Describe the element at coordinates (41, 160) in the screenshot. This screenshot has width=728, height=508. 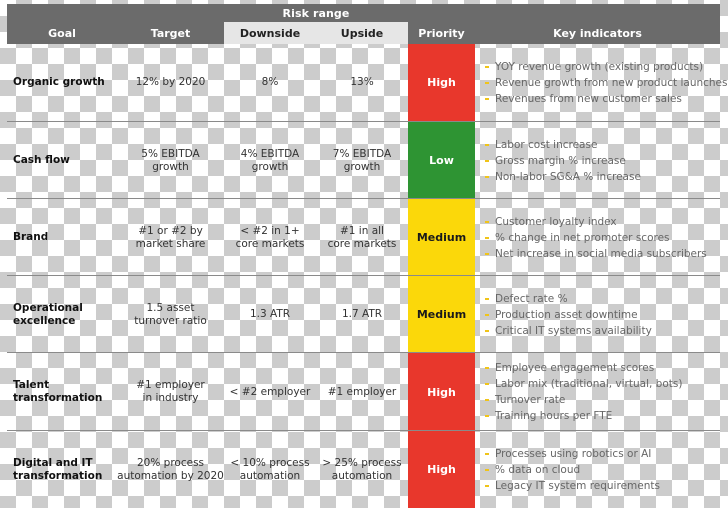
I see `cell-goal: Cash flow` at that location.